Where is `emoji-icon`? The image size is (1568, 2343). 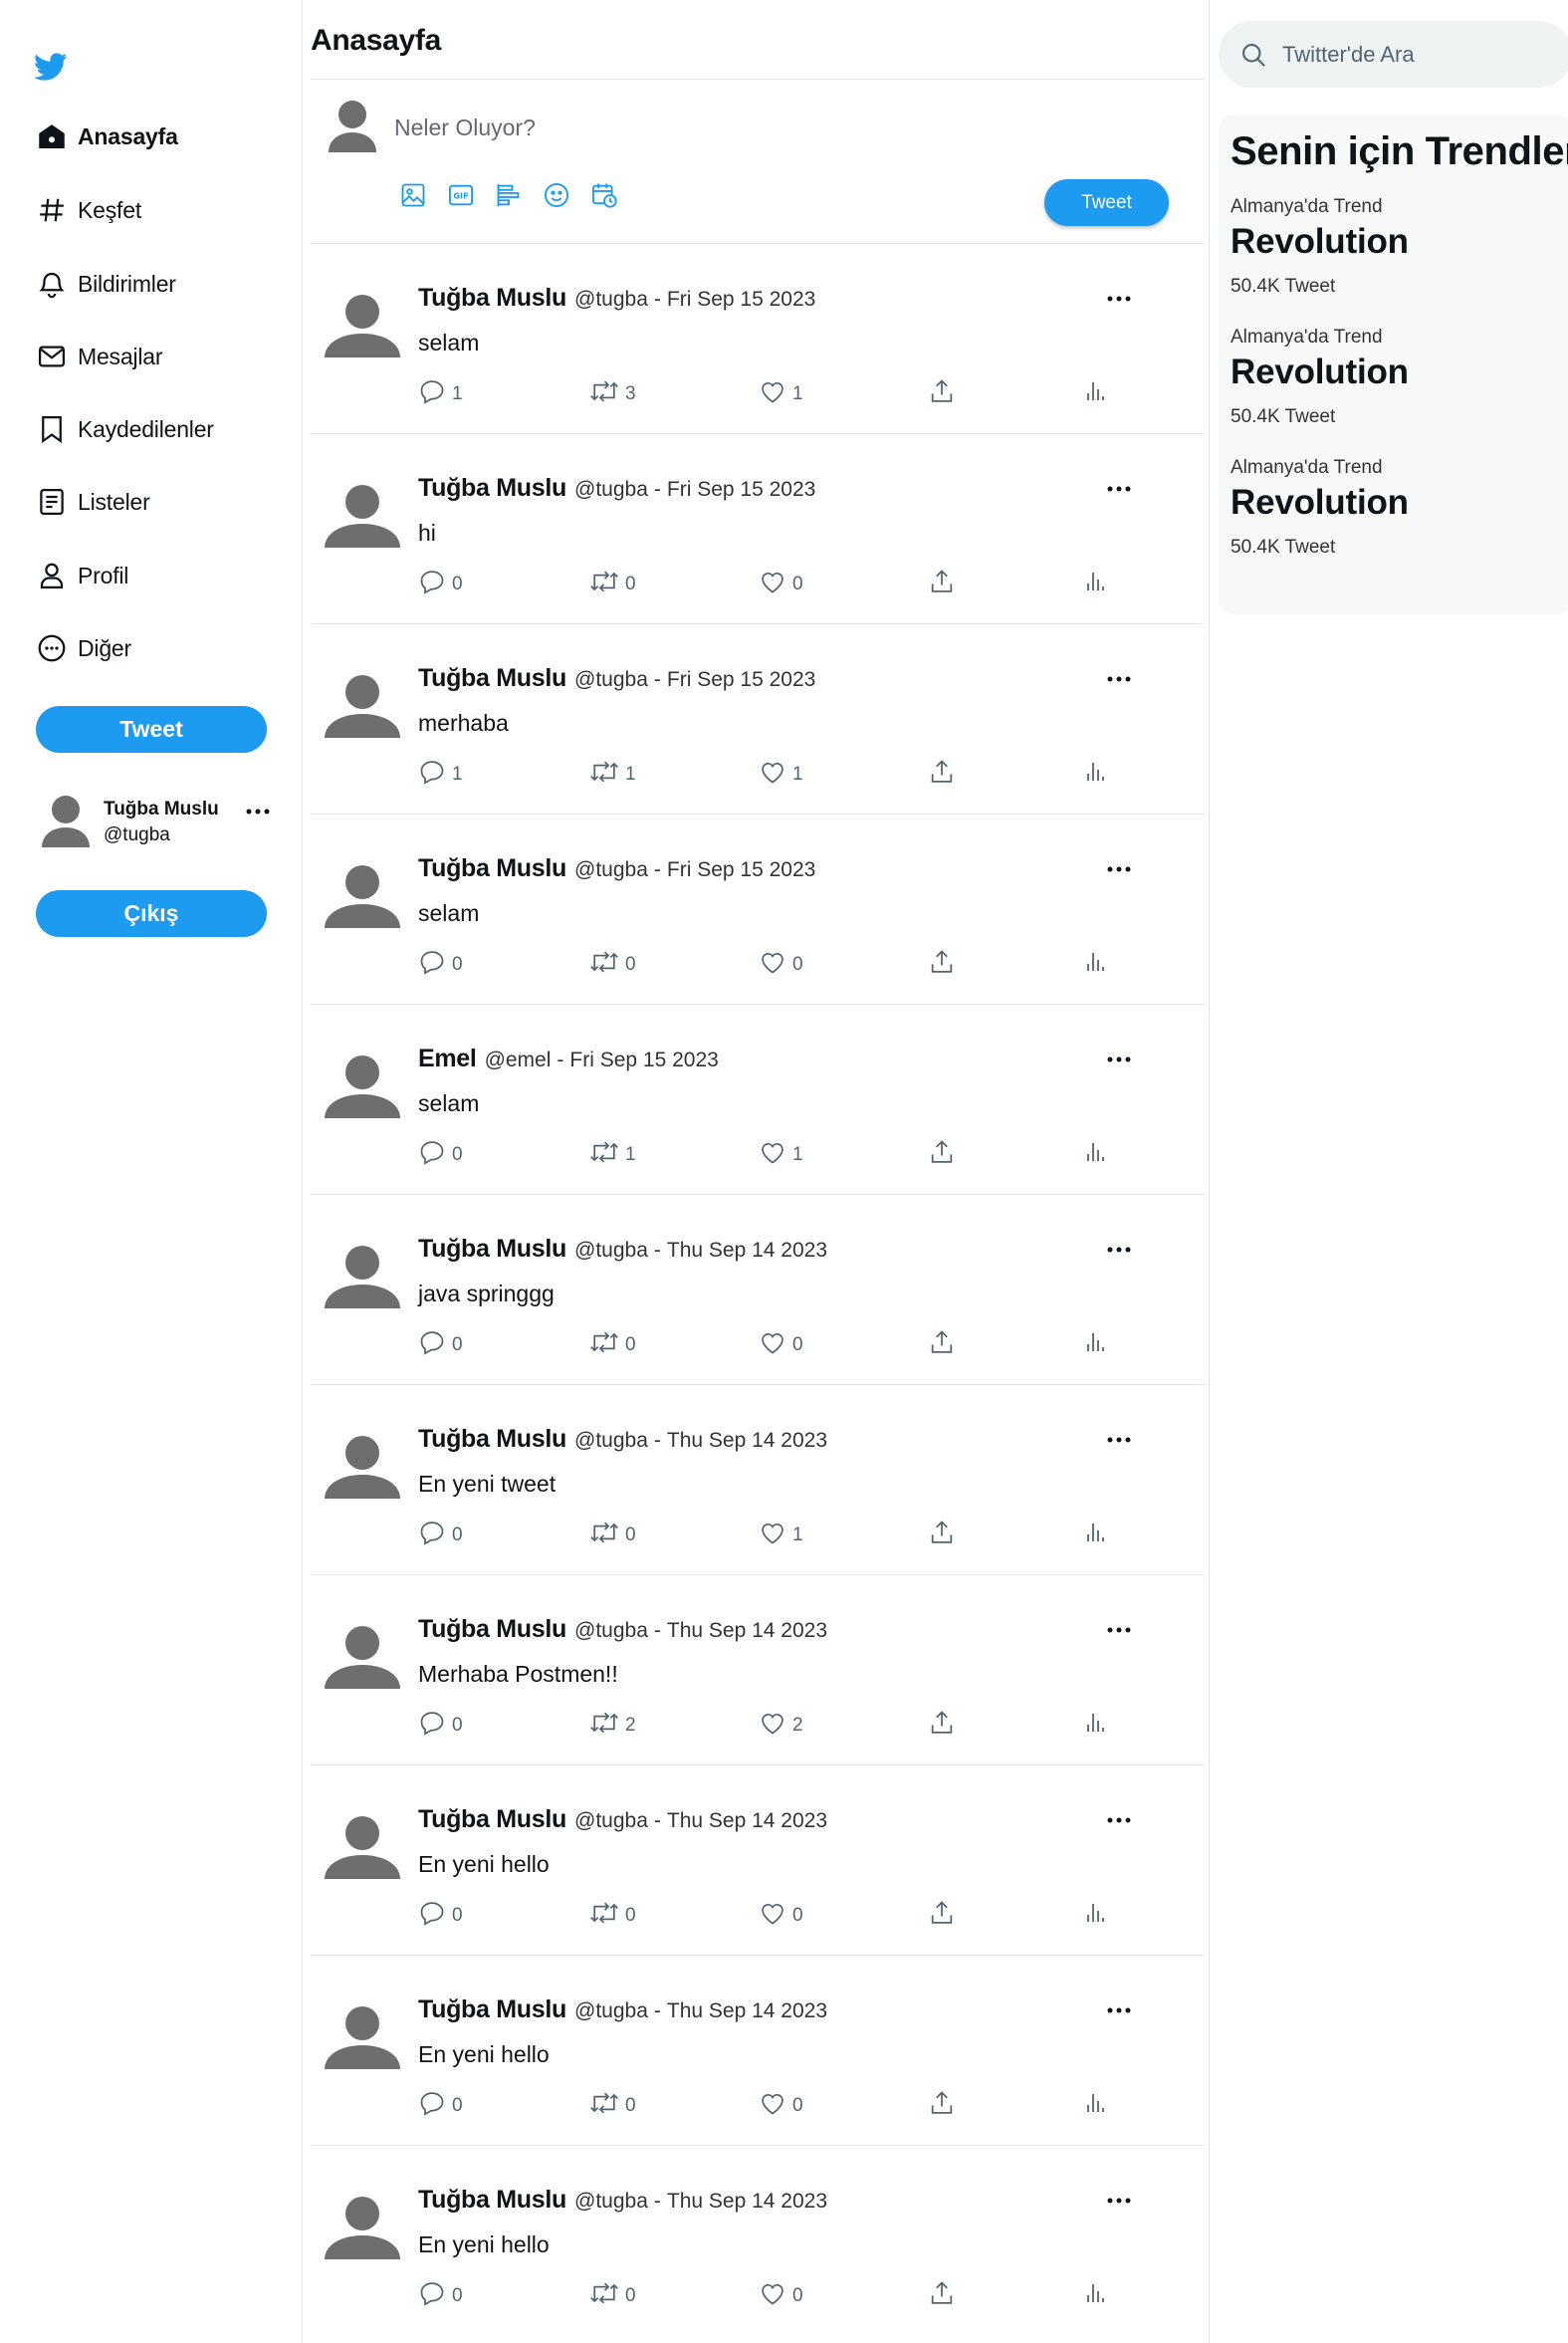
emoji-icon is located at coordinates (556, 195).